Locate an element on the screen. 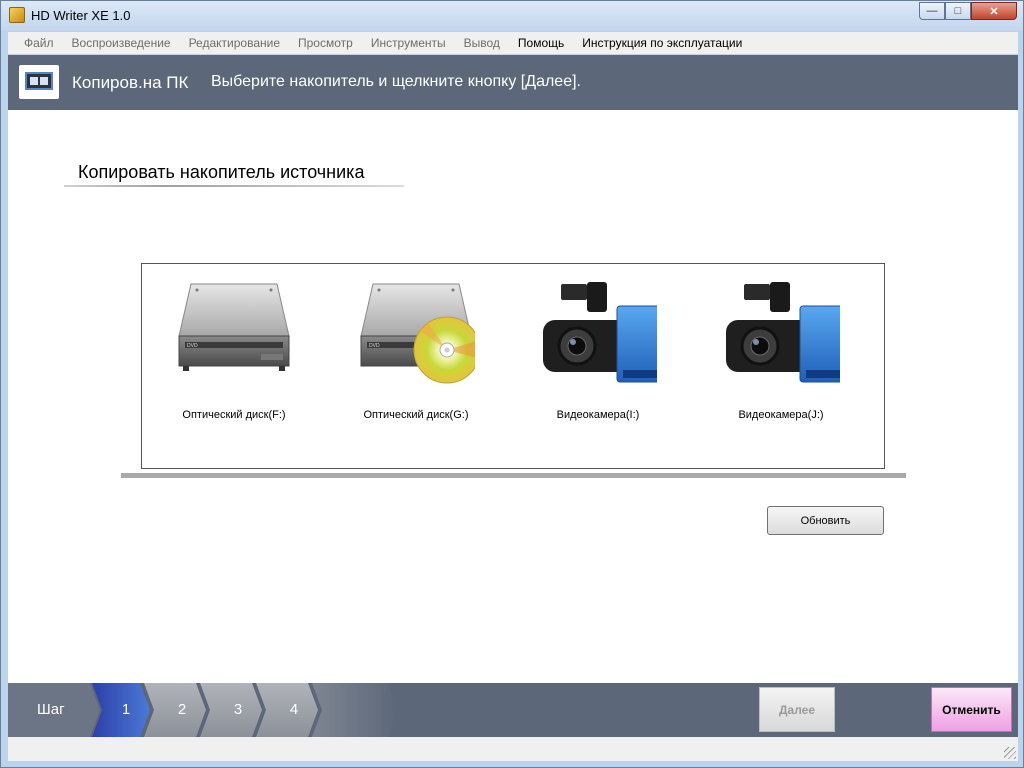  menu-edit: Редактирование is located at coordinates (234, 43).